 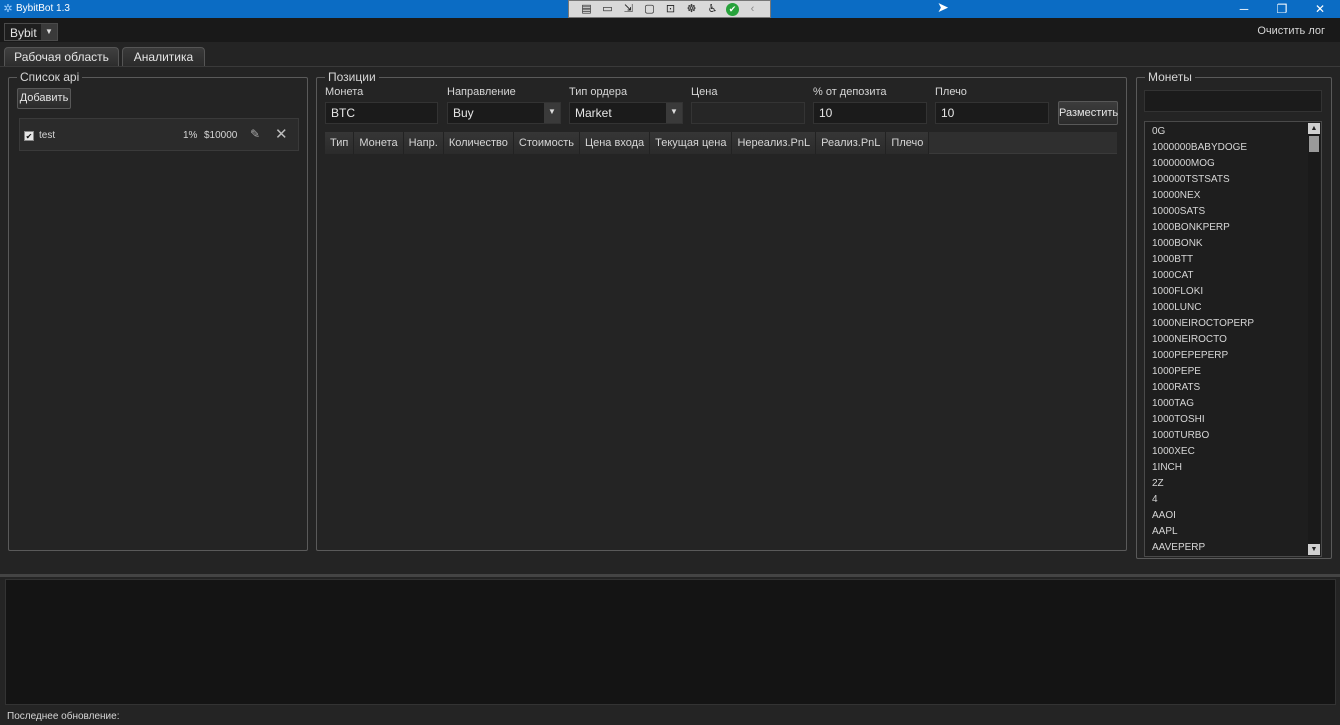 What do you see at coordinates (850, 92) in the screenshot?
I see `deposit-percent-label: % от депозита` at bounding box center [850, 92].